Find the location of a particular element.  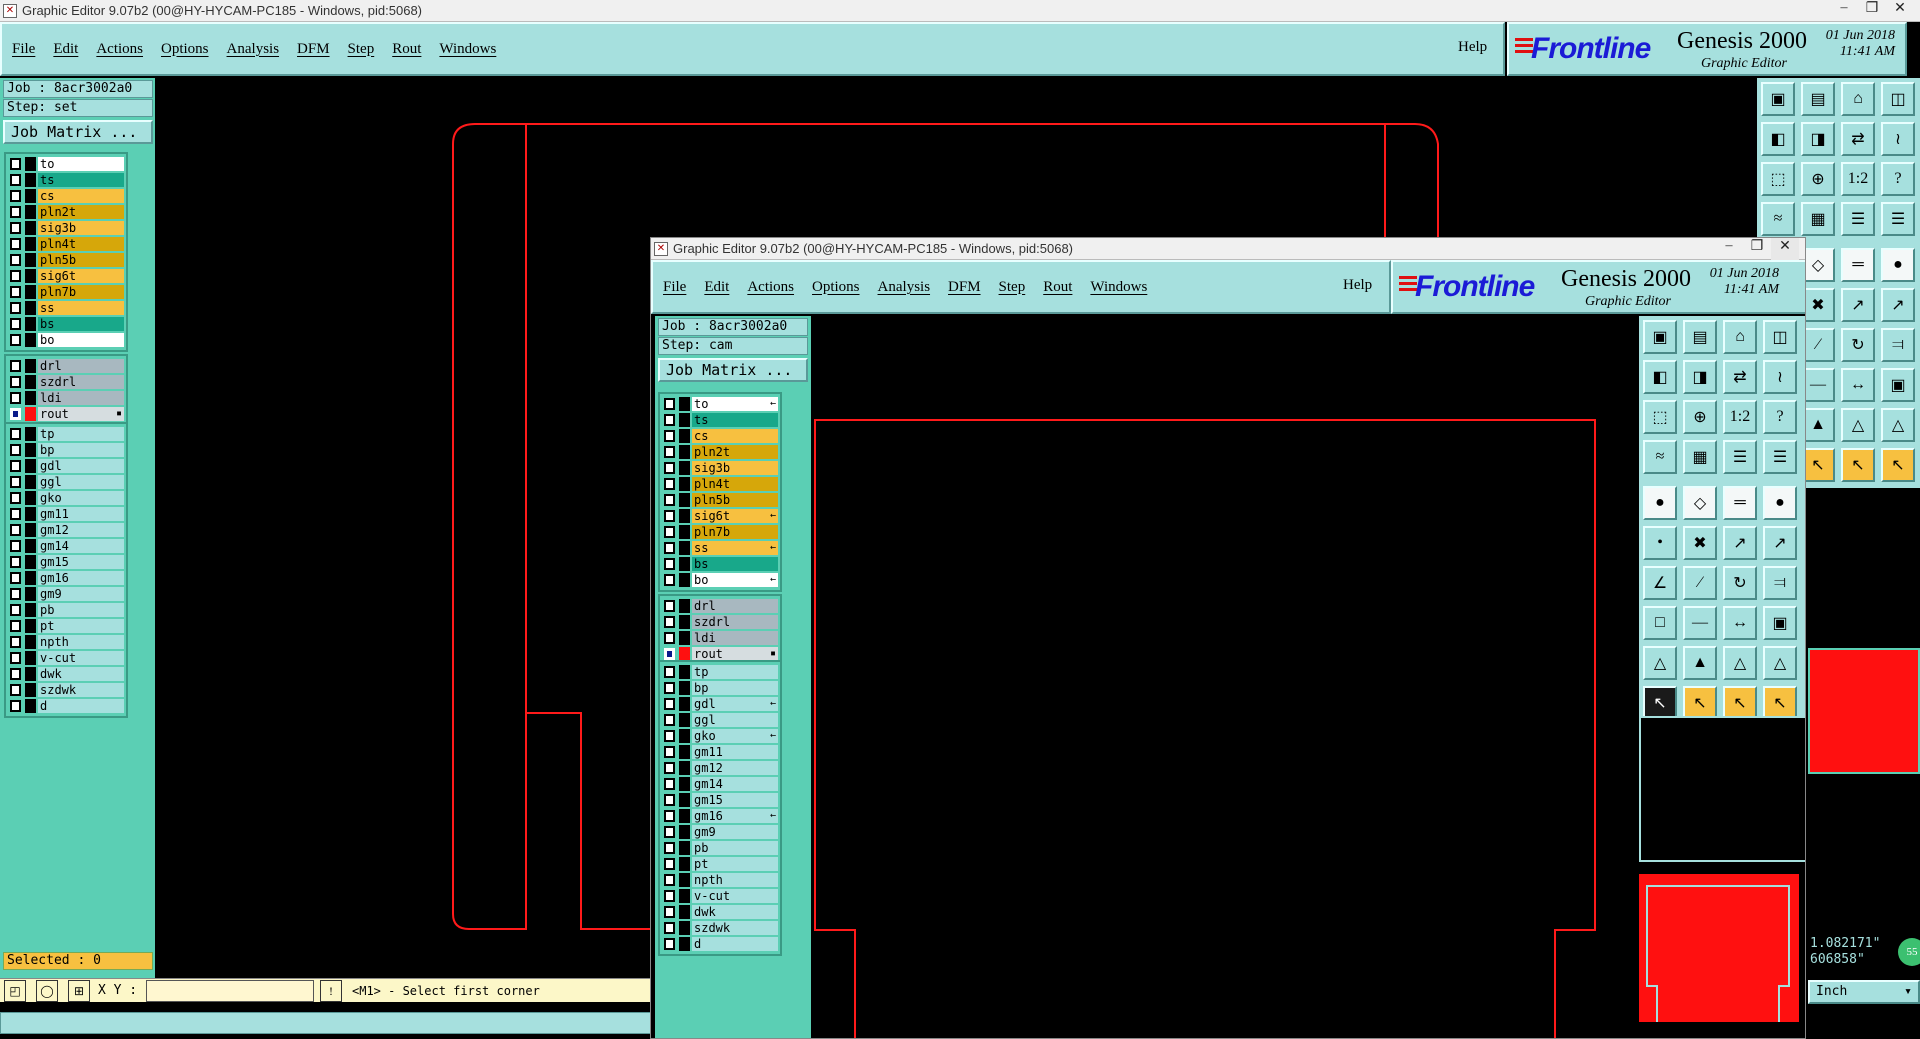

diag-line-icon: ∕ is located at coordinates (1818, 345).